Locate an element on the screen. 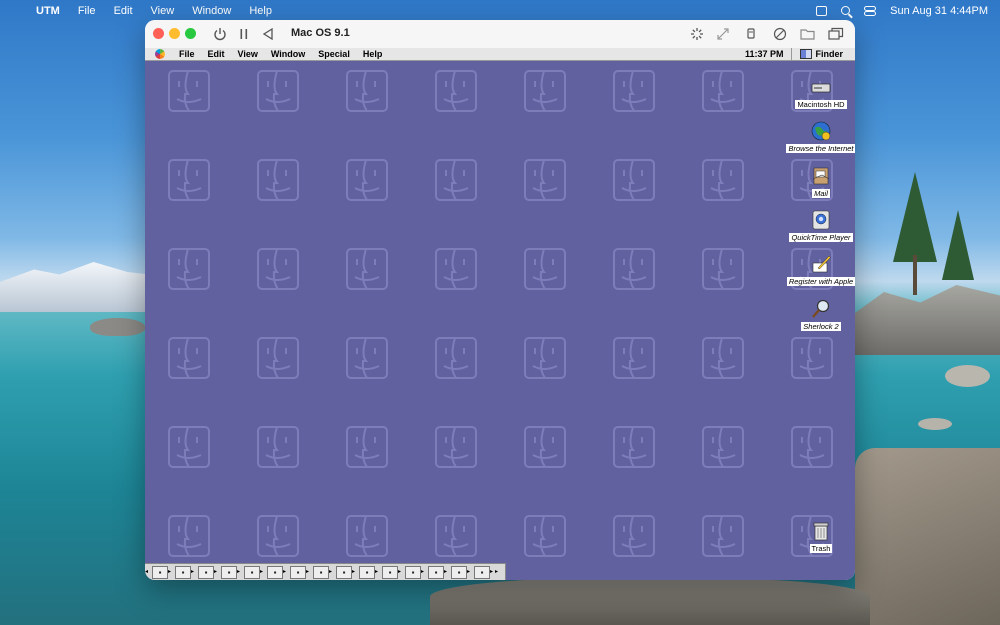 The height and width of the screenshot is (625, 1000). folder-icon is located at coordinates (808, 34).